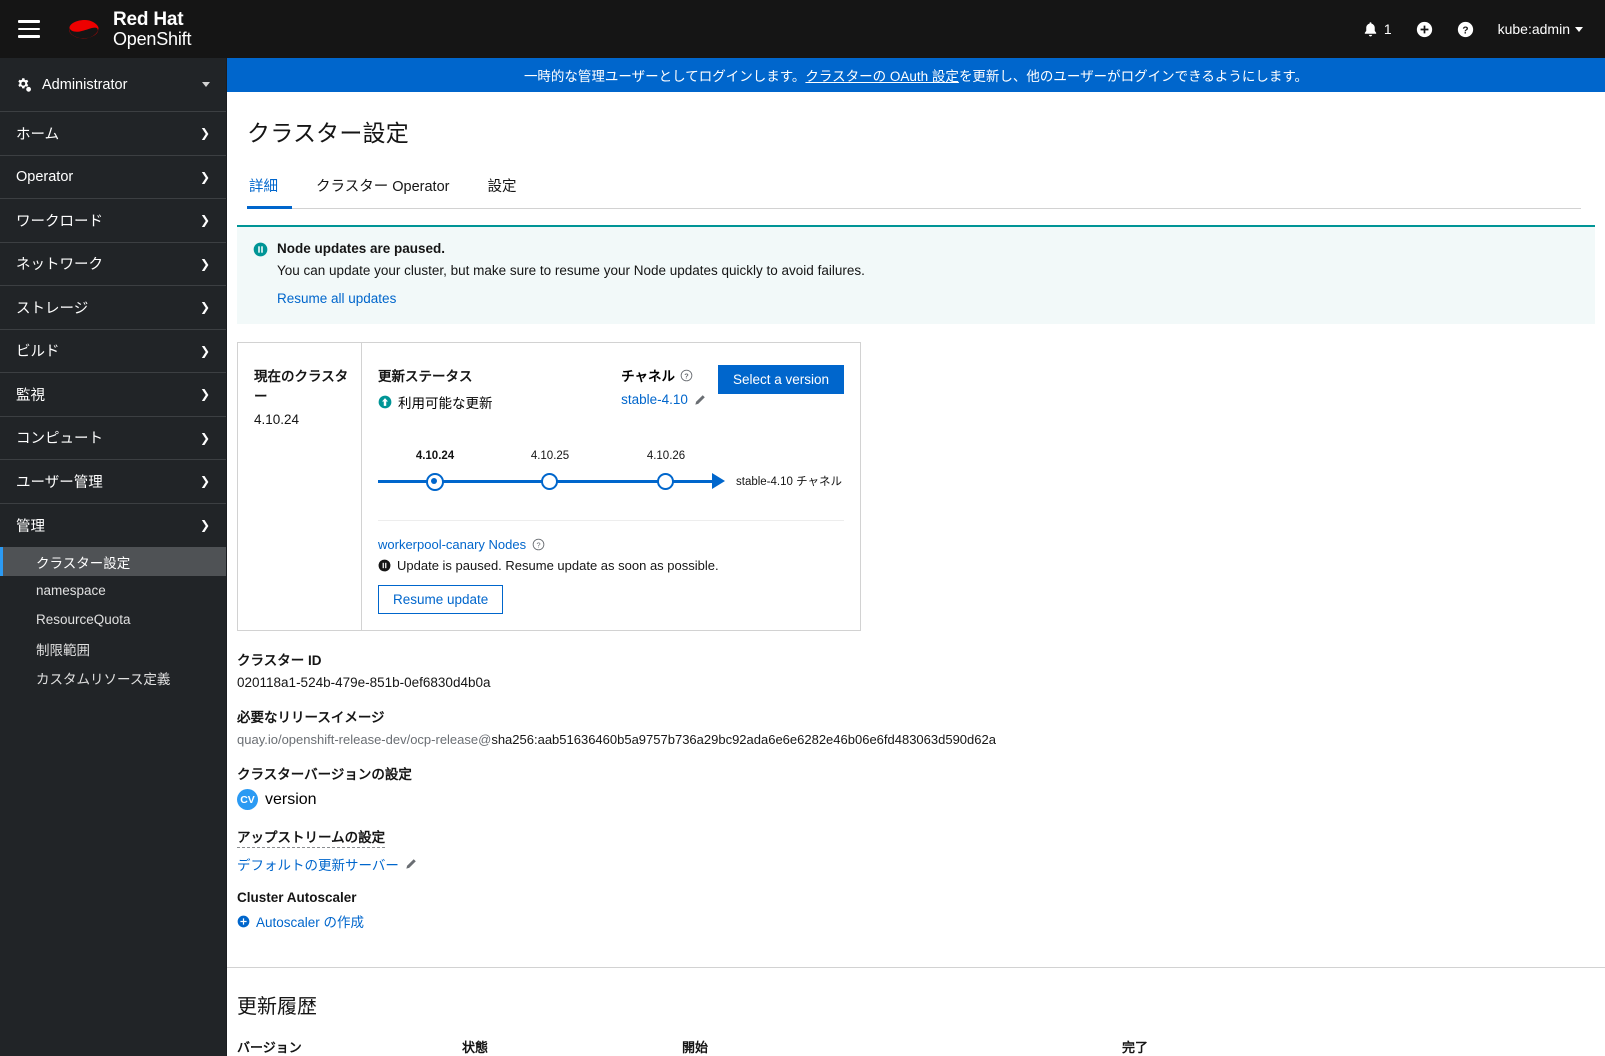  I want to click on column-header-completed: 完了, so click(1358, 1046).